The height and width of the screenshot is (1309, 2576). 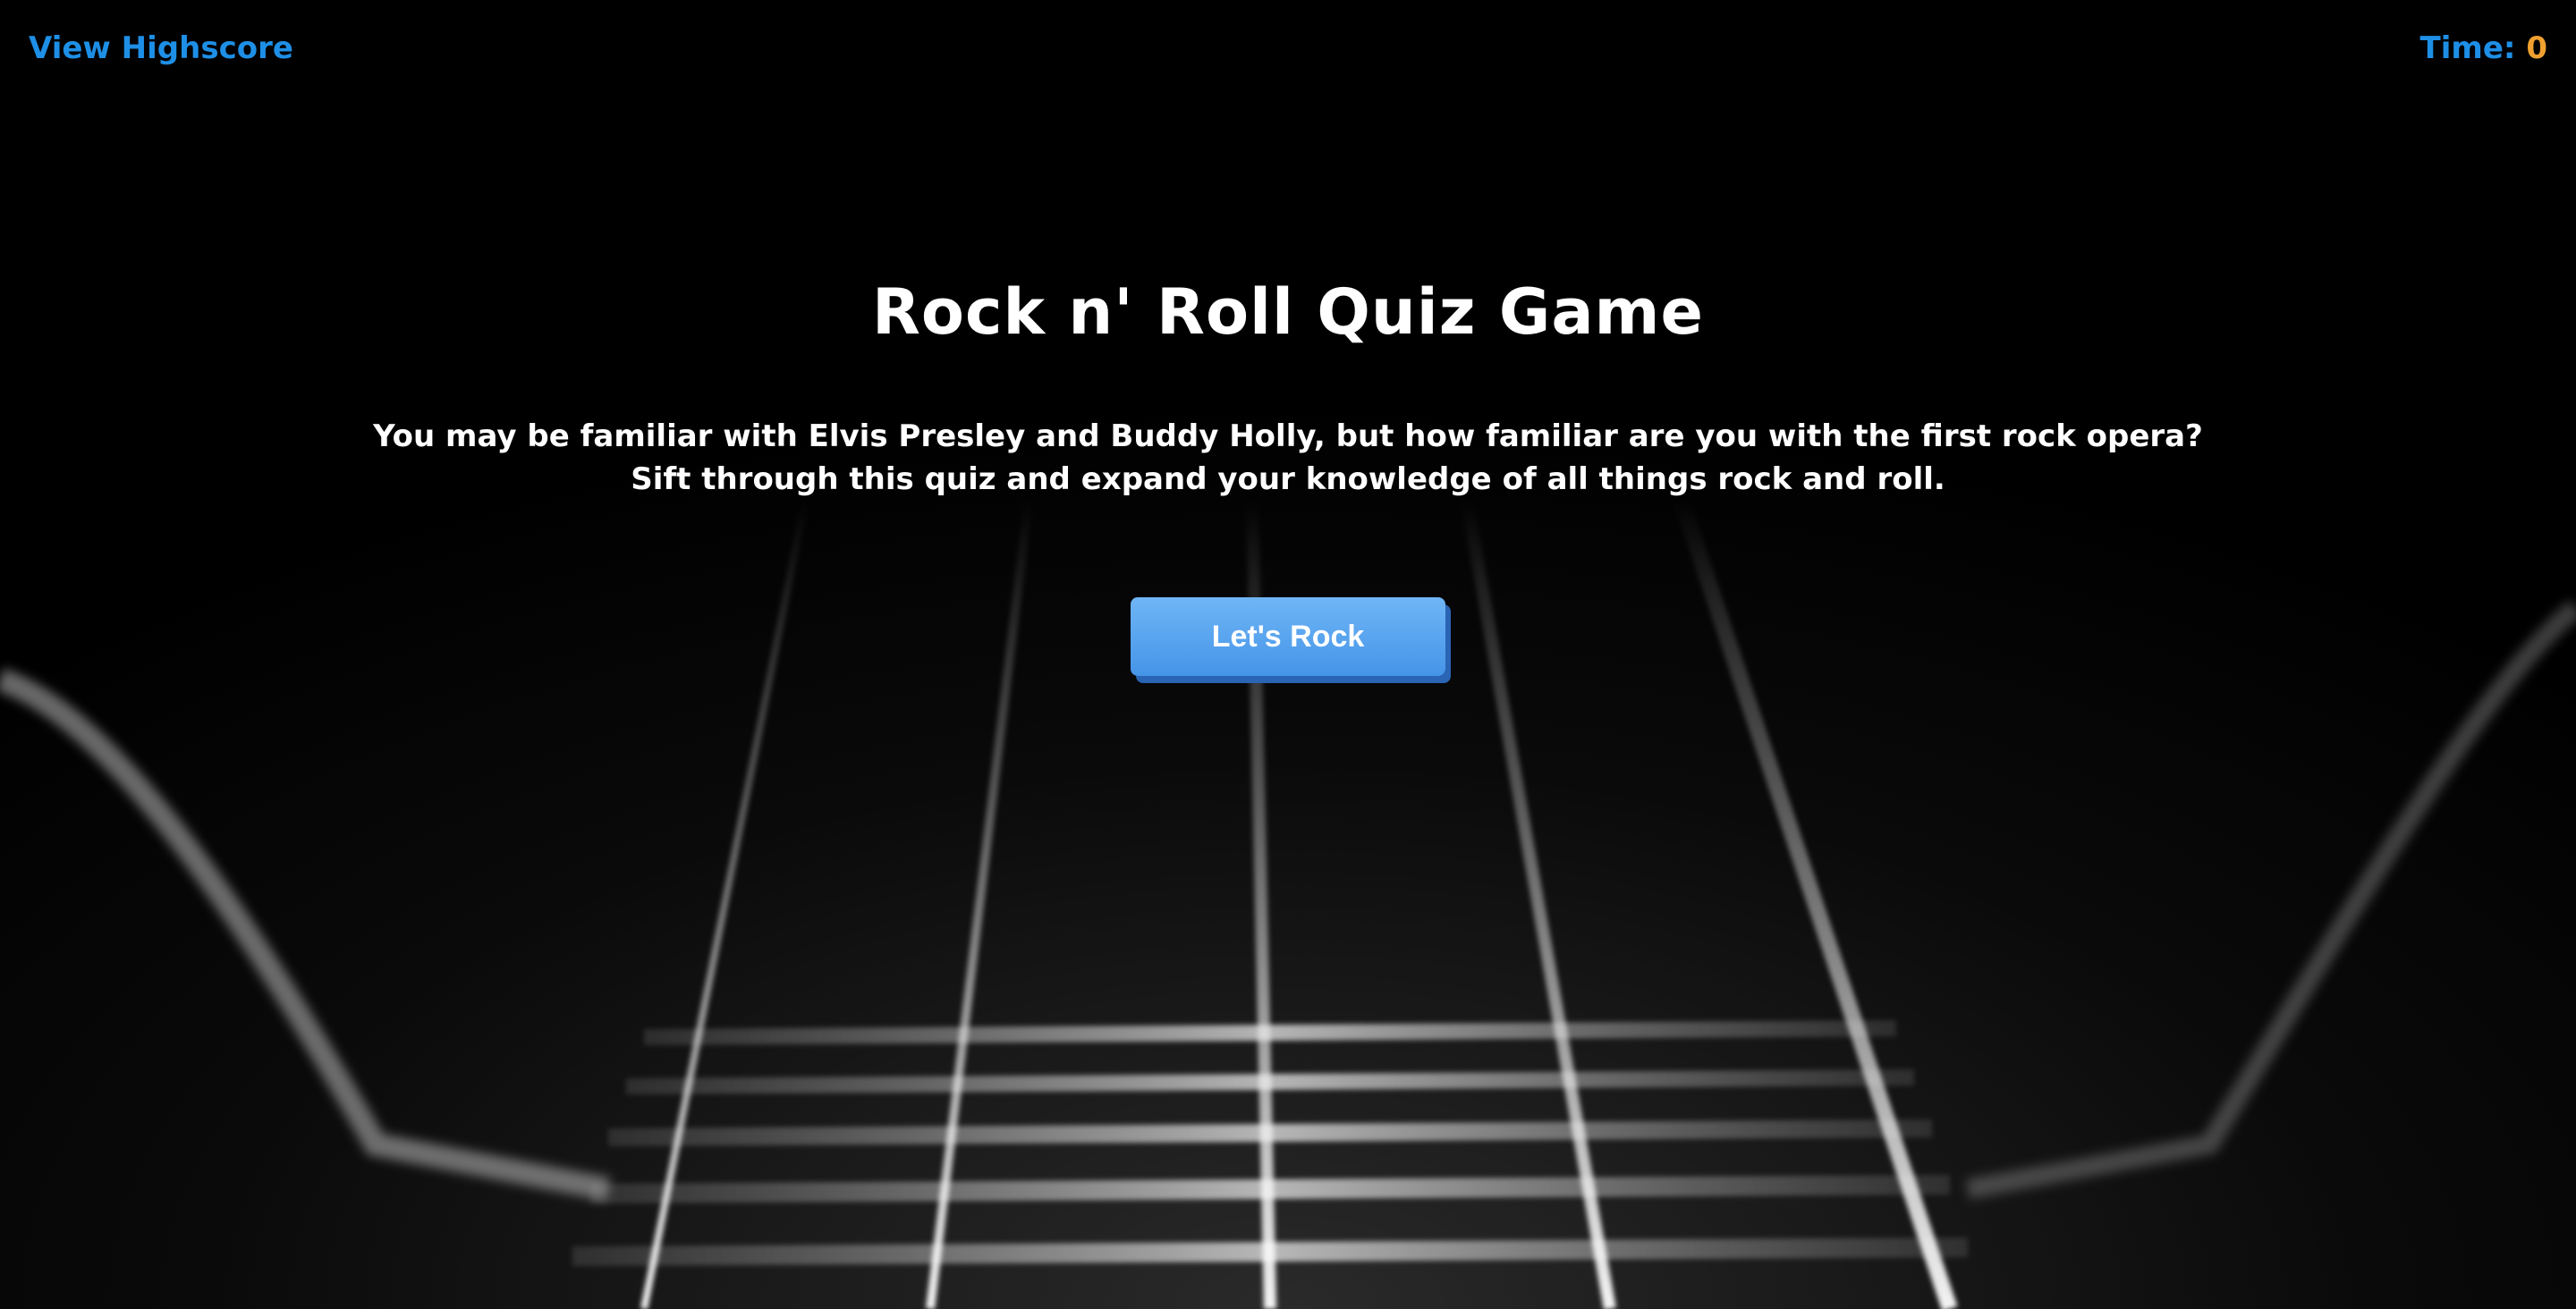 I want to click on timer: Time: 0, so click(x=2483, y=48).